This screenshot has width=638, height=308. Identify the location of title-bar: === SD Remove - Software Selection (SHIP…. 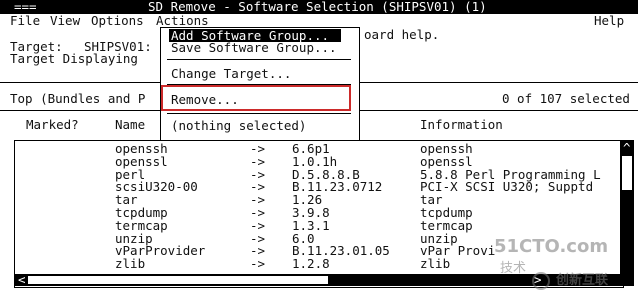
(319, 7).